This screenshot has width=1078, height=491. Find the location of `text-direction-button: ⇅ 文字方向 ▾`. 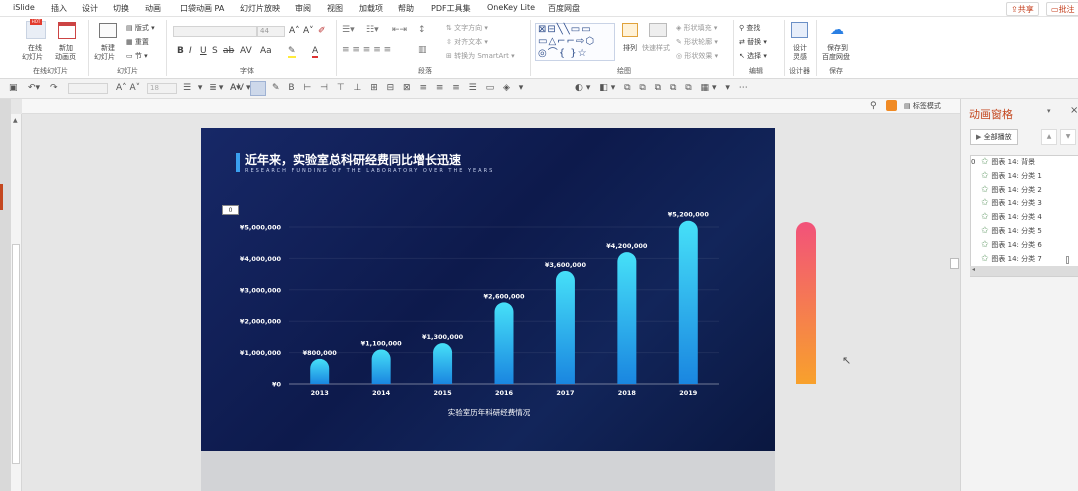

text-direction-button: ⇅ 文字方向 ▾ is located at coordinates (467, 28).